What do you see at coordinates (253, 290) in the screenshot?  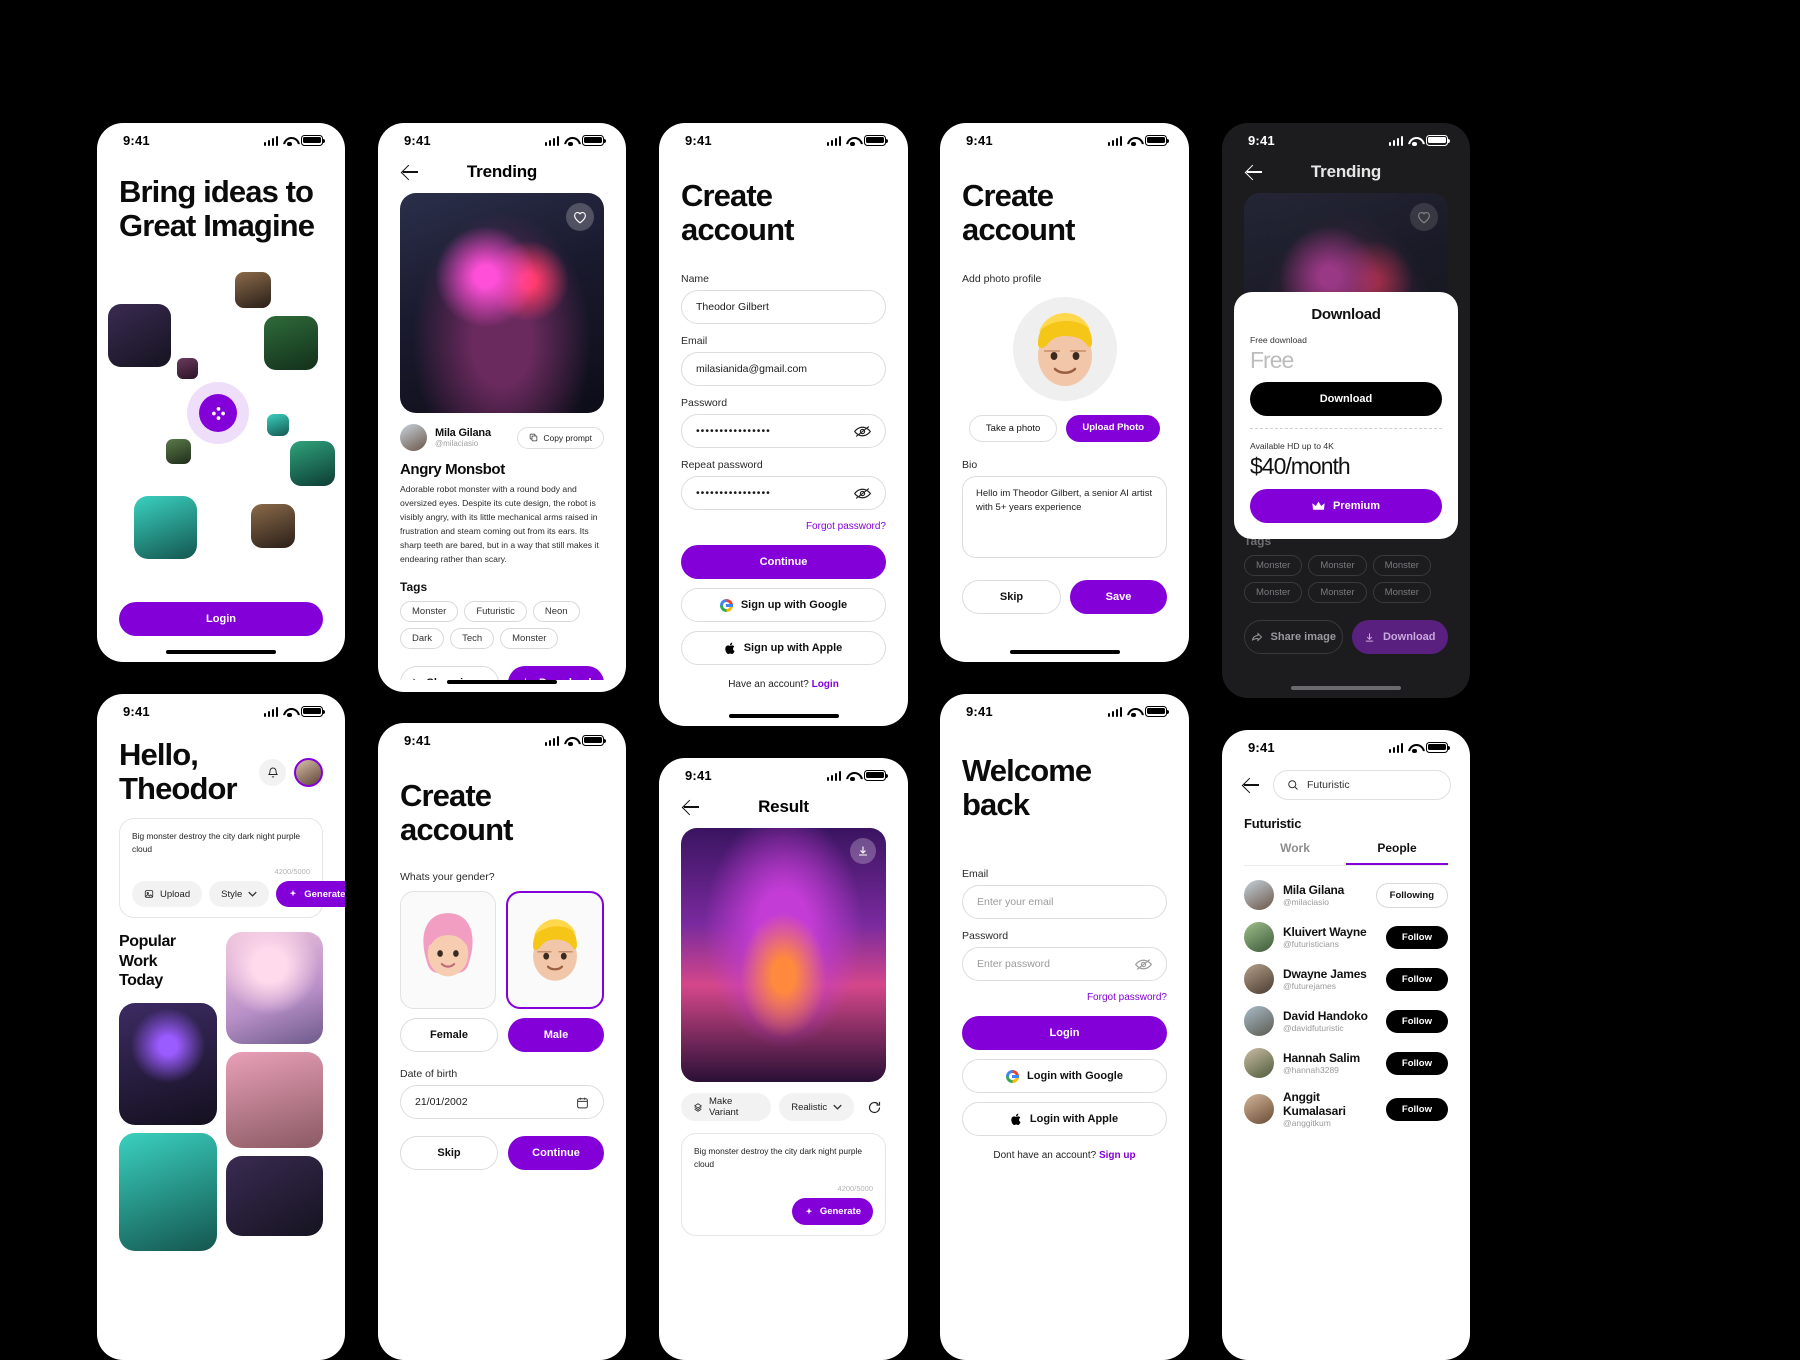 I see `gallery-thumb-city` at bounding box center [253, 290].